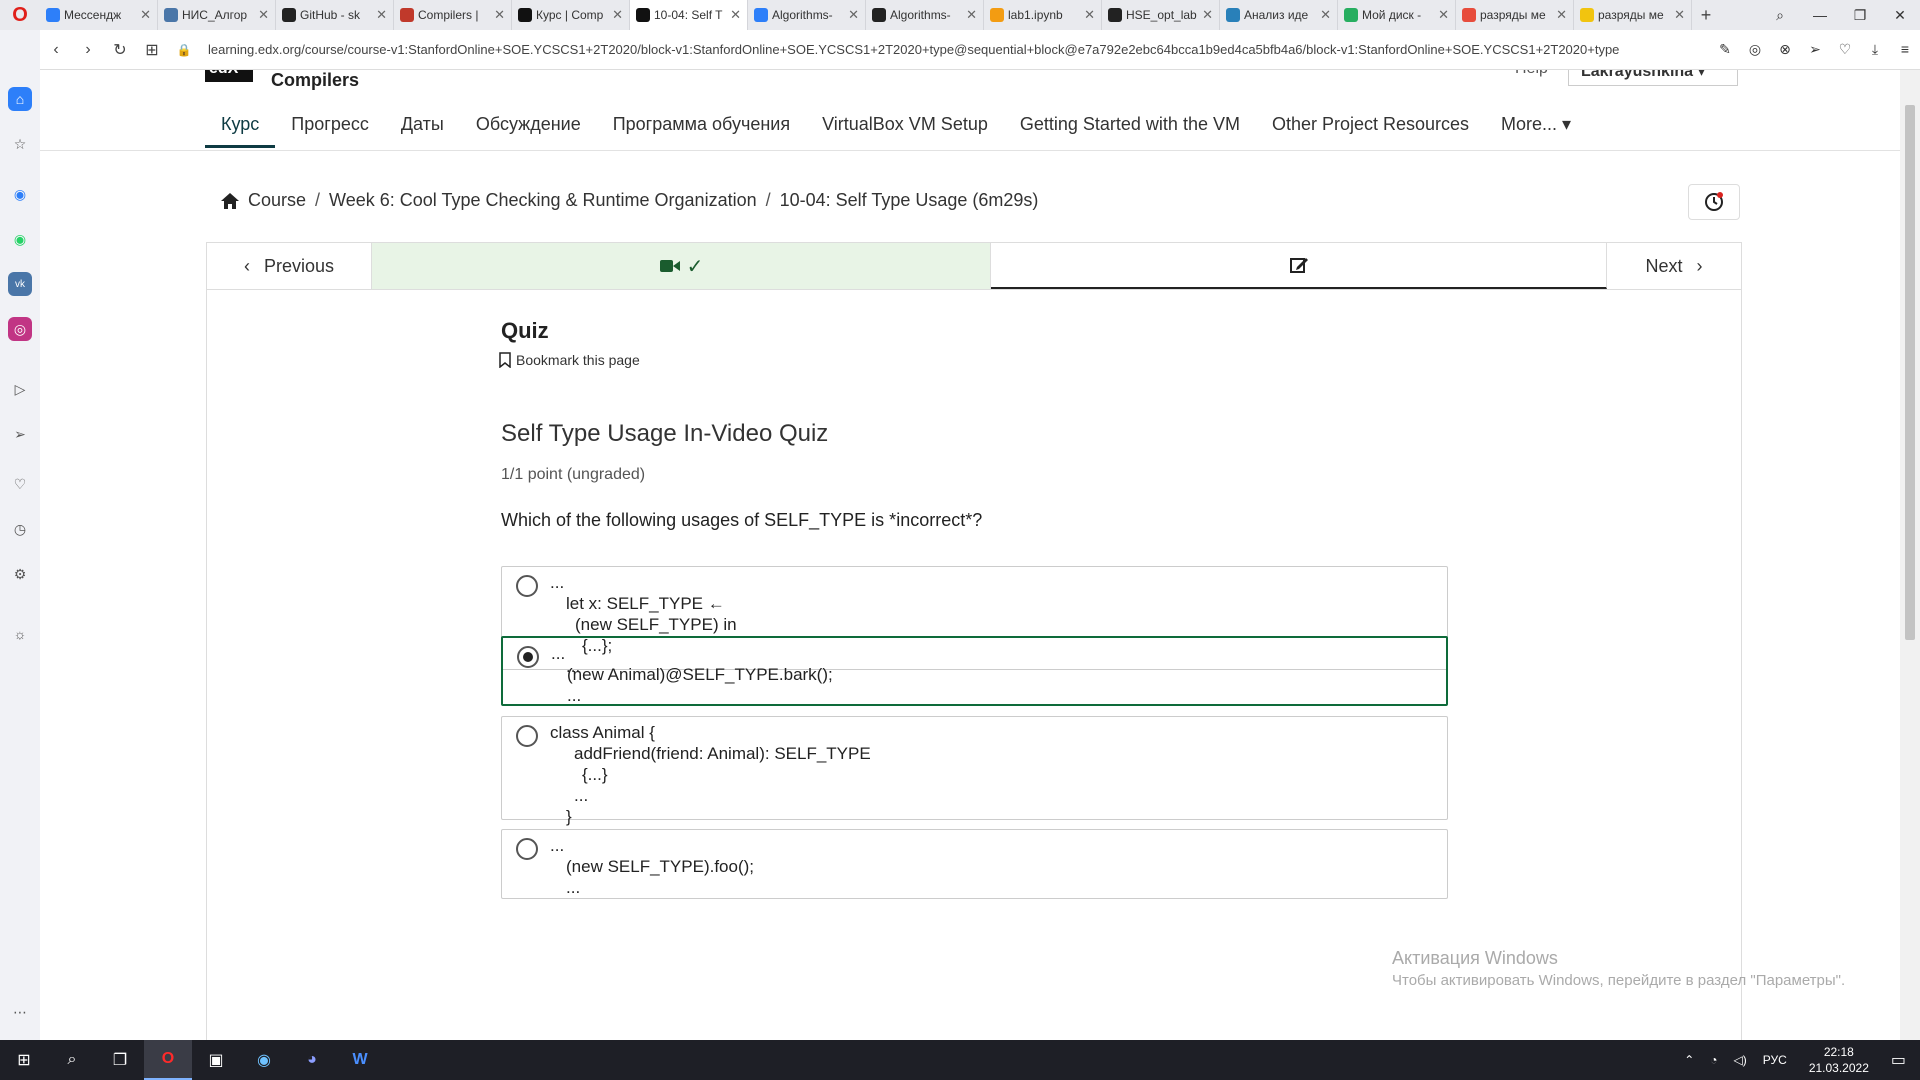 The height and width of the screenshot is (1080, 1920). Describe the element at coordinates (240, 126) in the screenshot. I see `course-tab: Курс` at that location.